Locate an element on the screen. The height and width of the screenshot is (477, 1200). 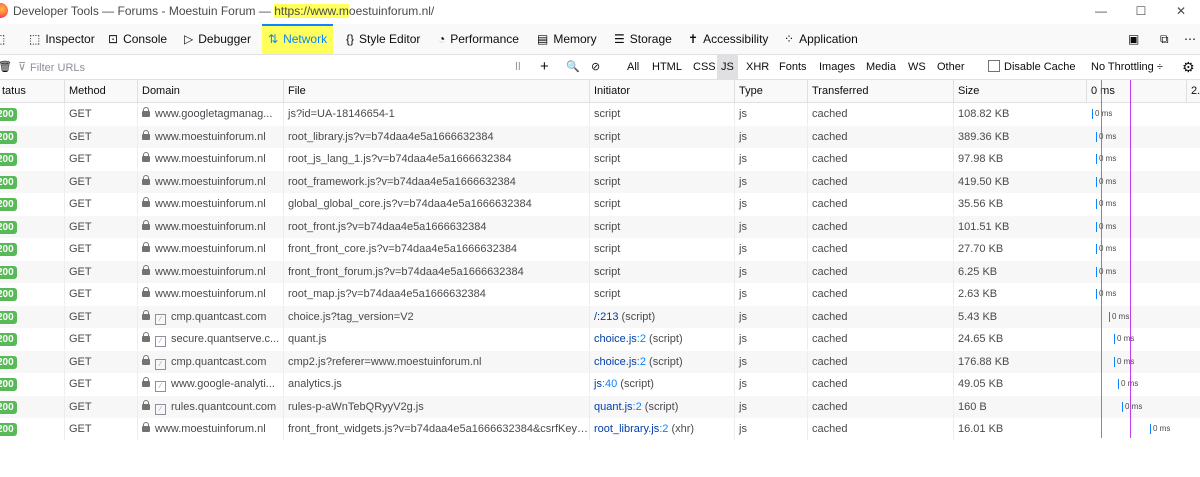
network-settings-button: ⚙ is located at coordinates (1188, 67).